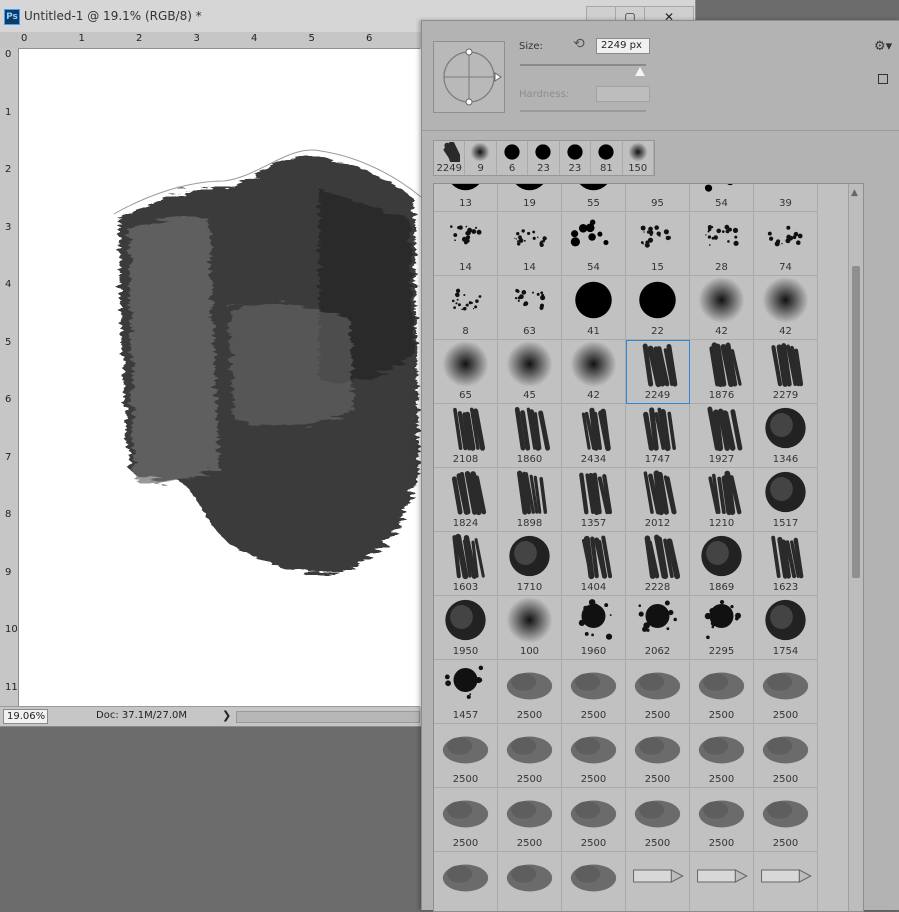 The height and width of the screenshot is (912, 899). I want to click on brush-preset-cell: 1517, so click(786, 500).